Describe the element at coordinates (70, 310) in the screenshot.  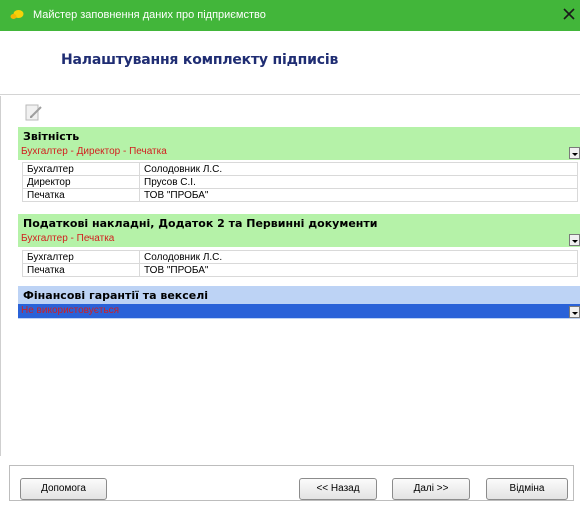
I see `combo-value: Не використовується` at that location.